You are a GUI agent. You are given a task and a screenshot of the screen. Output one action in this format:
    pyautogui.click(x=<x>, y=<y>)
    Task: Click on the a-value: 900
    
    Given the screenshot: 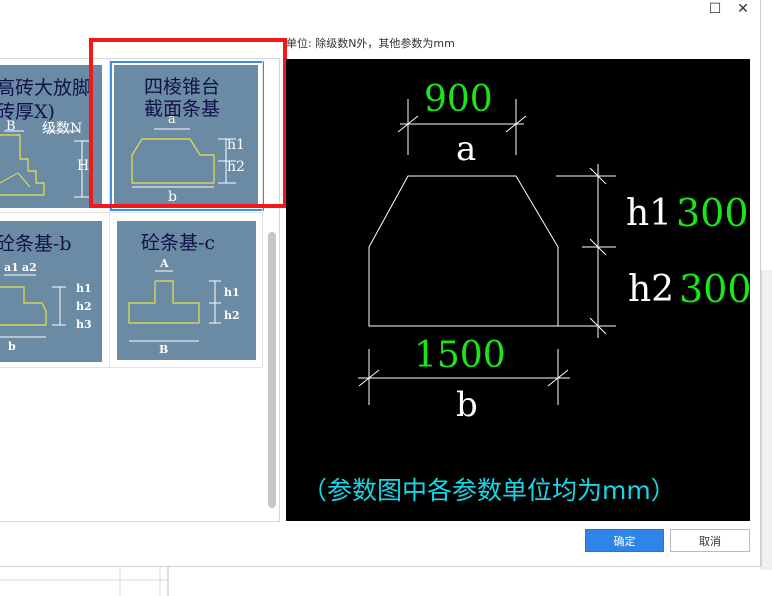 What is the action you would take?
    pyautogui.click(x=458, y=99)
    